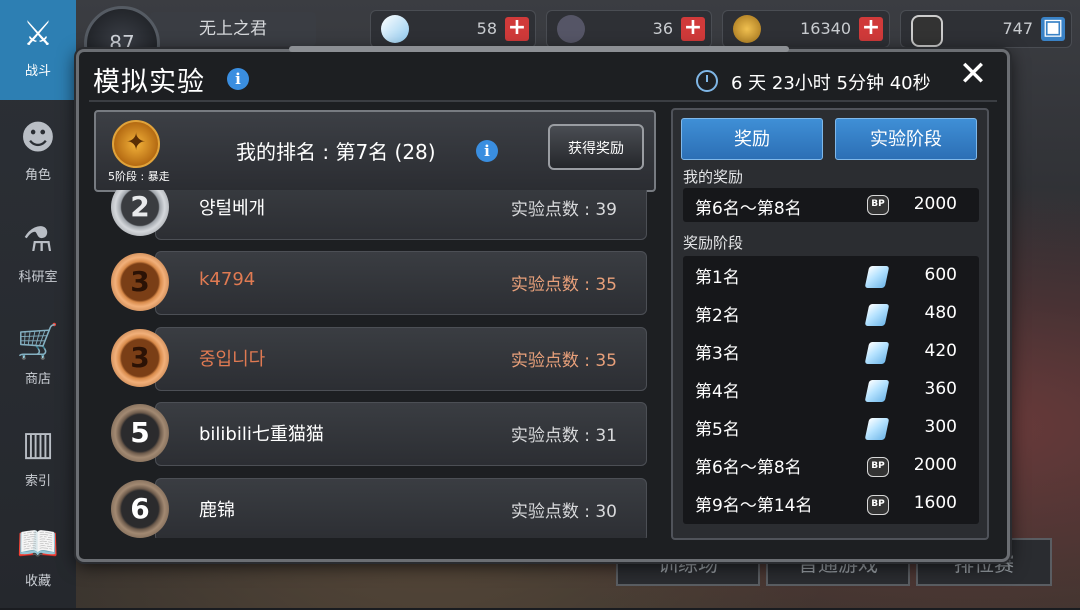 Image resolution: width=1080 pixels, height=610 pixels. I want to click on left-nav: ⚔ 战斗 ☻ 角色 ⚗ 科研室 🛒 商店 ▥ 索引 📖 收藏, so click(38, 304).